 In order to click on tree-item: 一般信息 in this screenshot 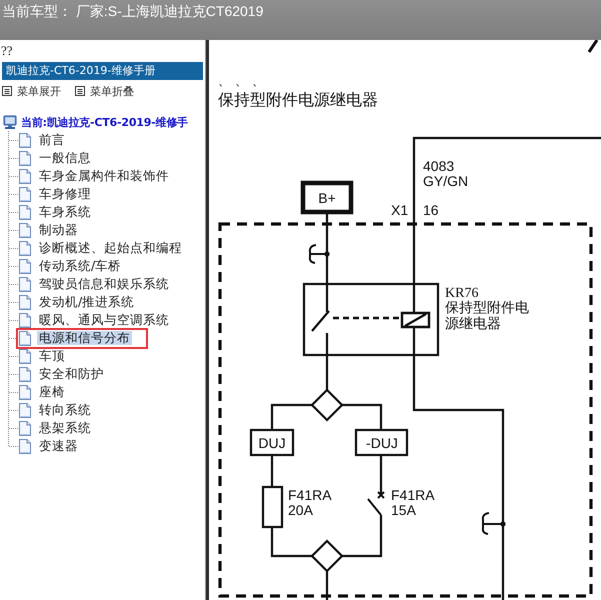, I will do `click(65, 158)`.